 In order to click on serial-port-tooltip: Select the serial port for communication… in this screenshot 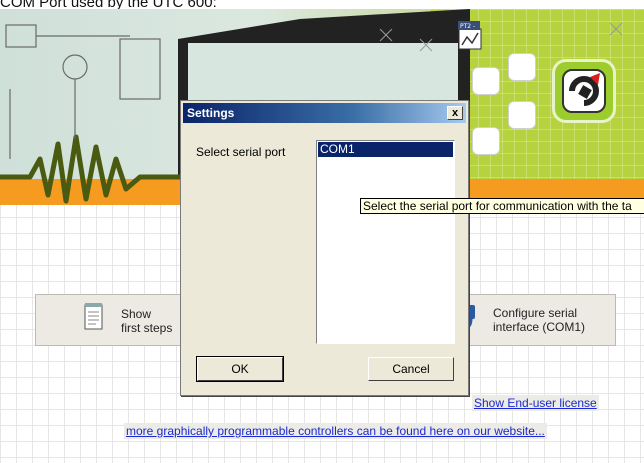, I will do `click(502, 206)`.